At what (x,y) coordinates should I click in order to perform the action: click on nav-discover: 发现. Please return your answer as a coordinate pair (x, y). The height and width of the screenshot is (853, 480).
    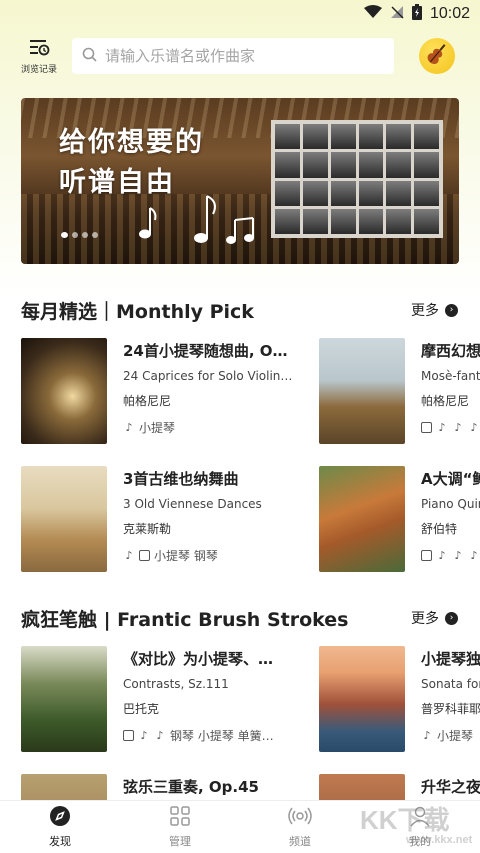
    Looking at the image, I should click on (60, 827).